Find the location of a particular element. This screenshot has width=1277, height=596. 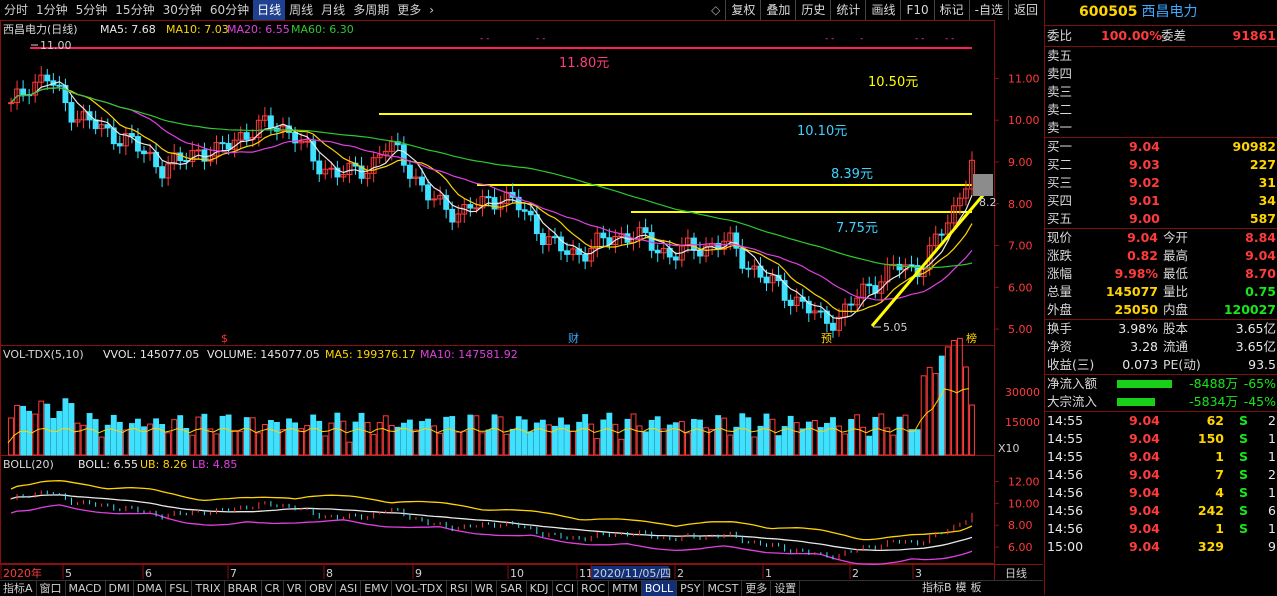

indicator-tab-4: DMA is located at coordinates (150, 588).